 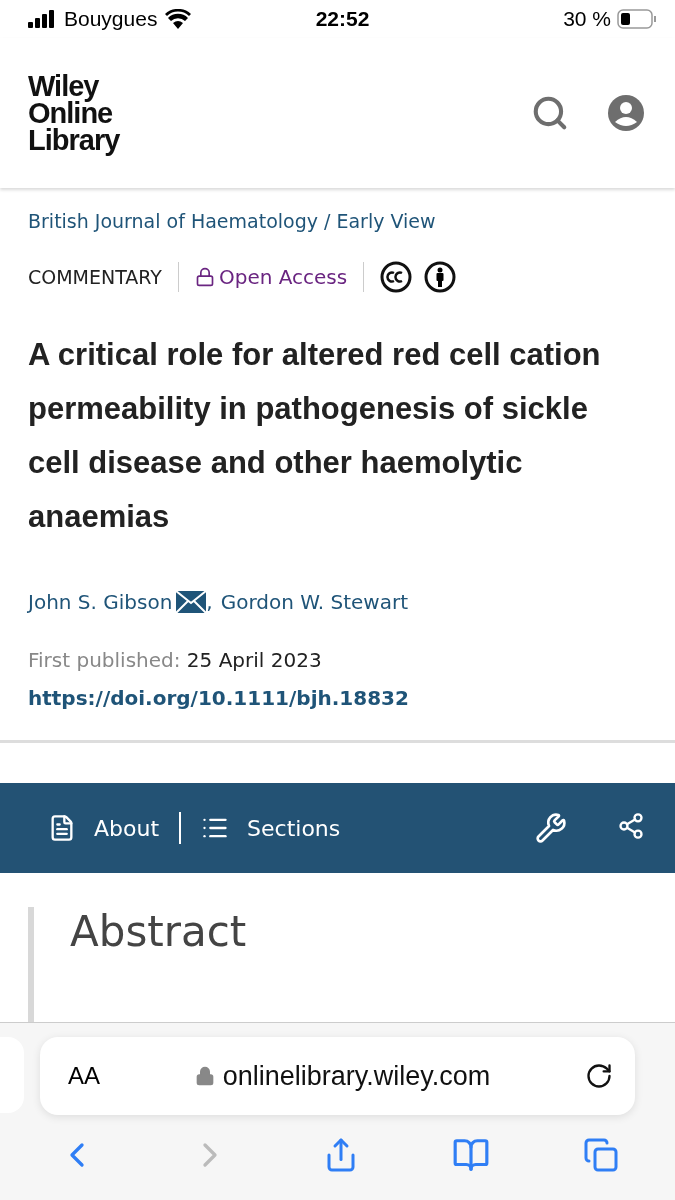 I want to click on tabs-icon, so click(x=600, y=1155).